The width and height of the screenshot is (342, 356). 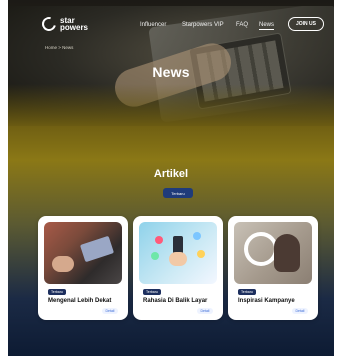 I want to click on article-detail-button-2: Detail, so click(x=205, y=311).